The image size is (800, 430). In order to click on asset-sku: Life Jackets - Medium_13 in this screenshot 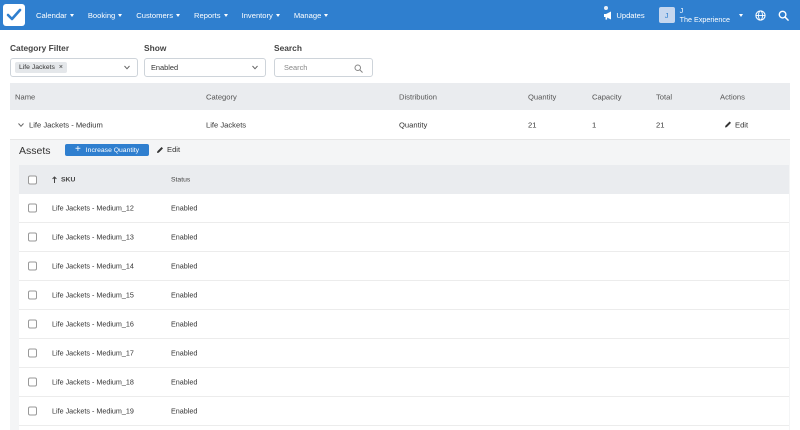, I will do `click(93, 237)`.